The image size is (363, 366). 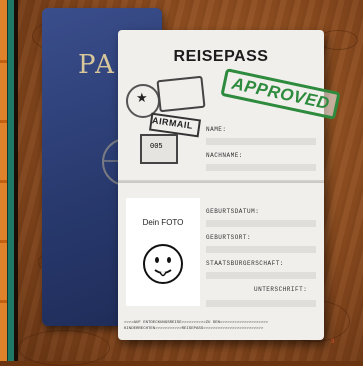 I want to click on approved-stamp: APPROVED, so click(x=281, y=94).